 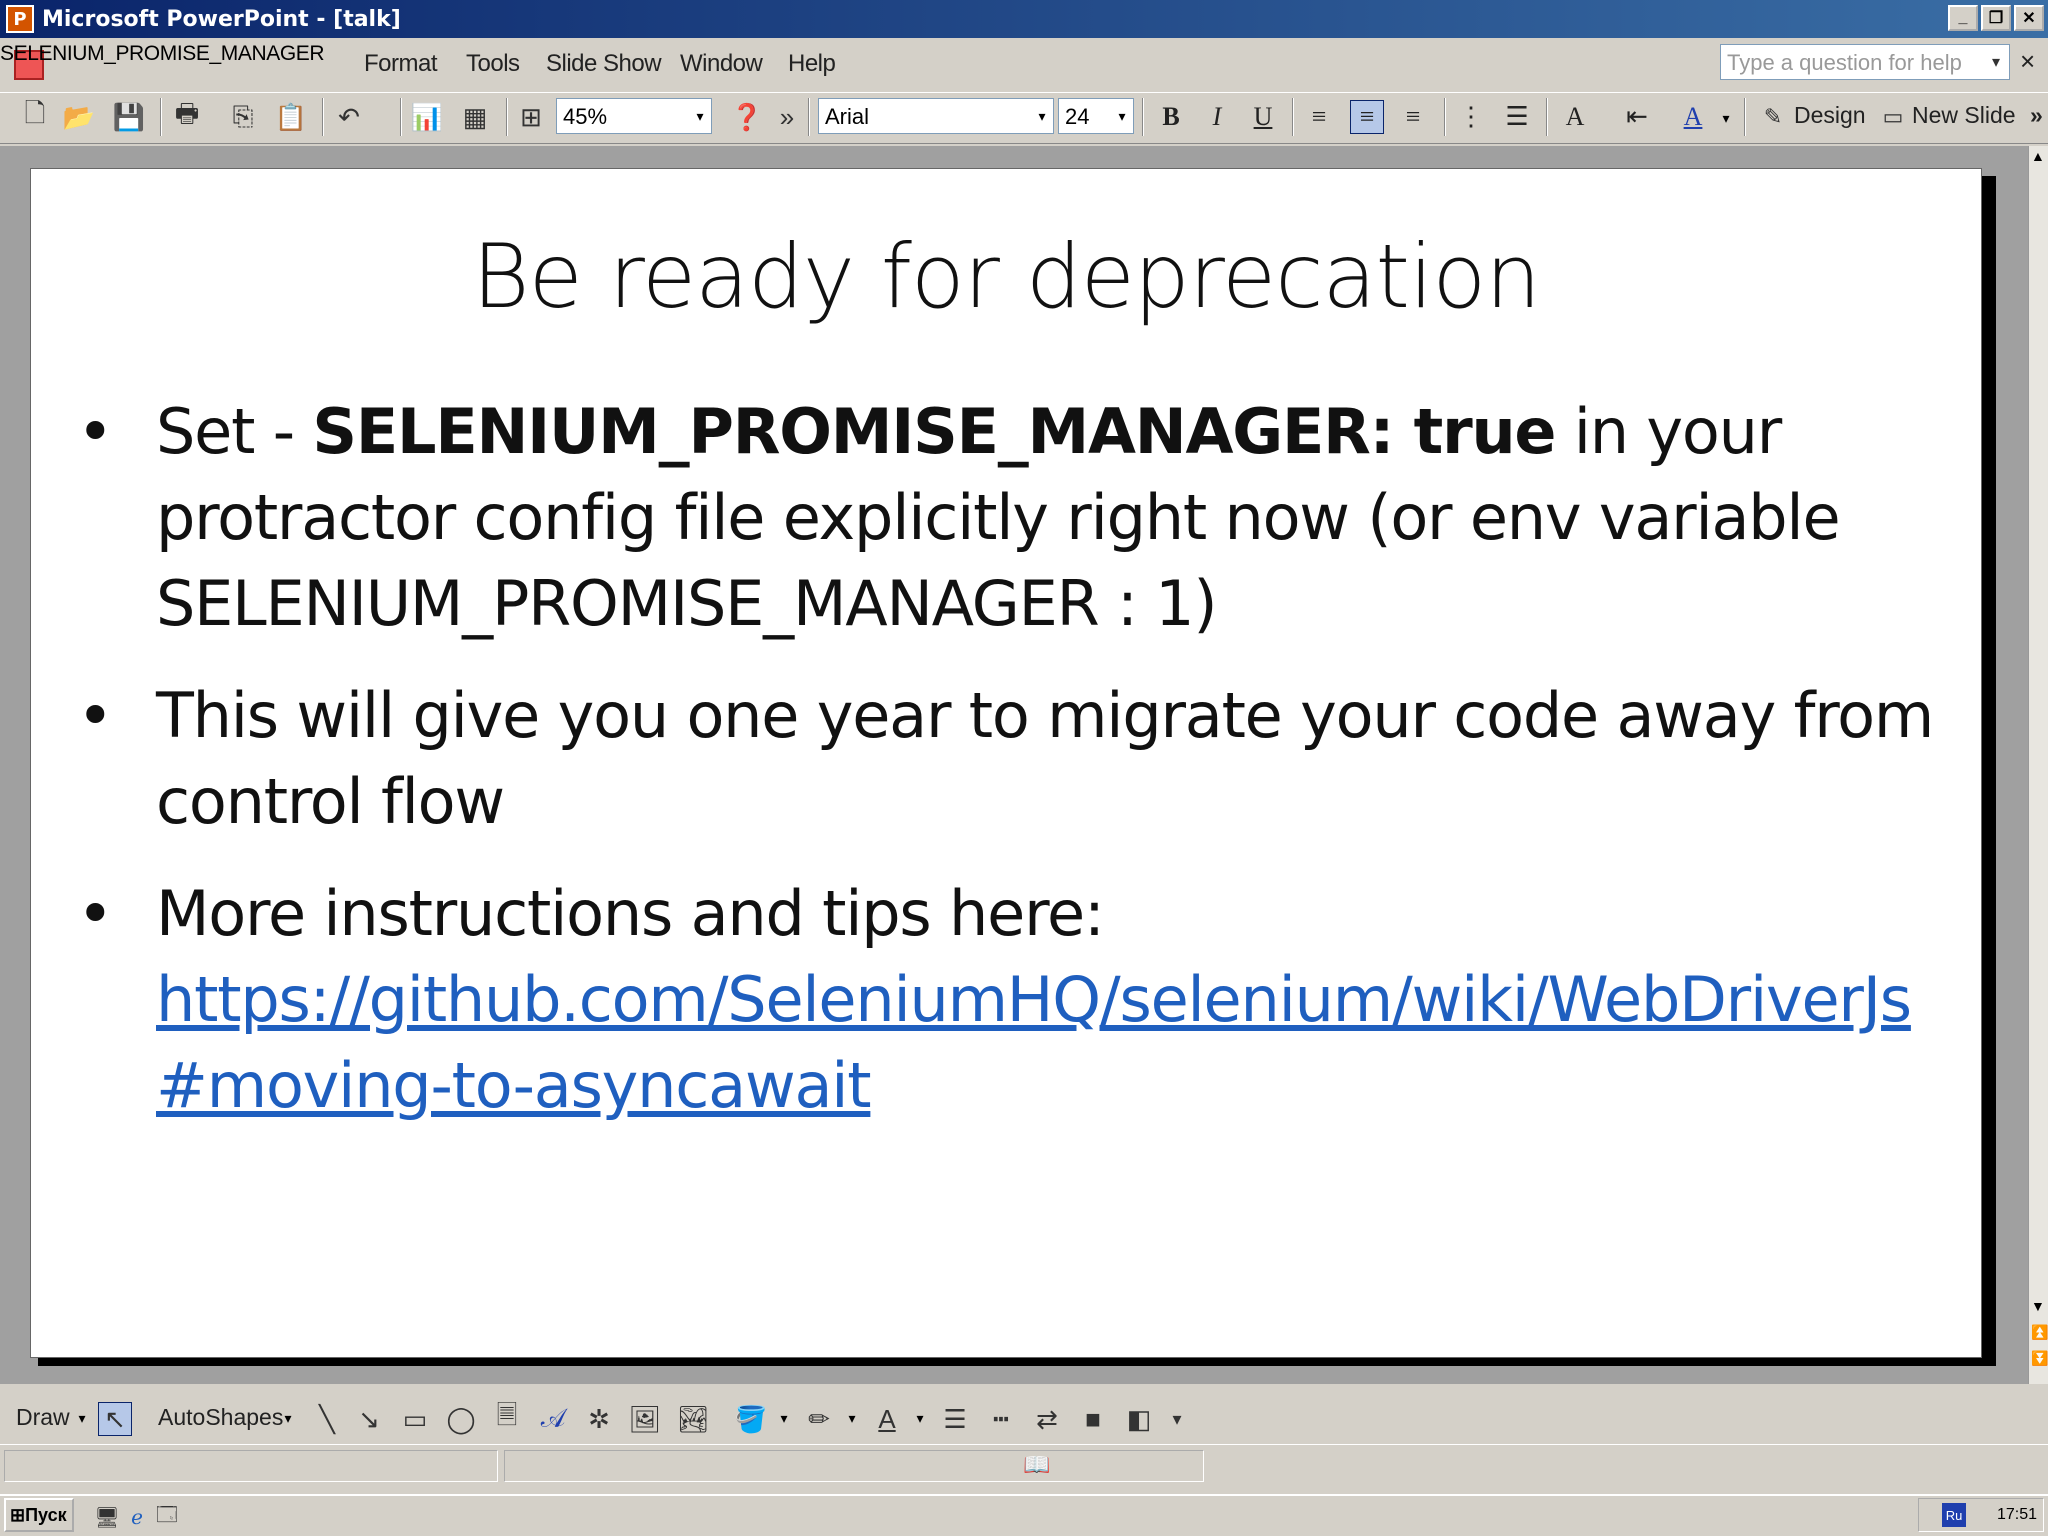 What do you see at coordinates (920, 1418) in the screenshot?
I see `draw-font-color-dropdown-icon: ▾` at bounding box center [920, 1418].